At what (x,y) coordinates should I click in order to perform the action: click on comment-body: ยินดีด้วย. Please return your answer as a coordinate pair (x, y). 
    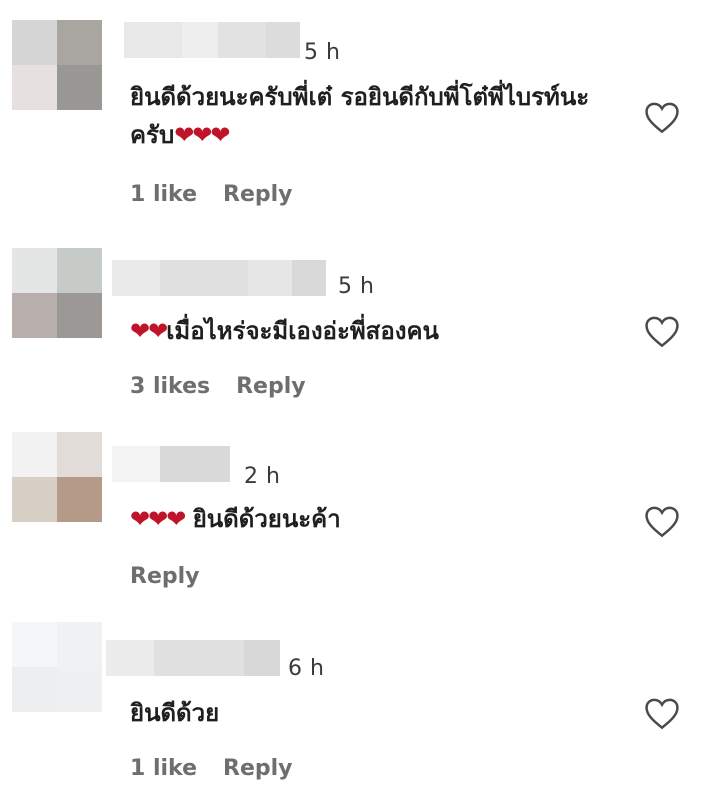
    Looking at the image, I should click on (175, 713).